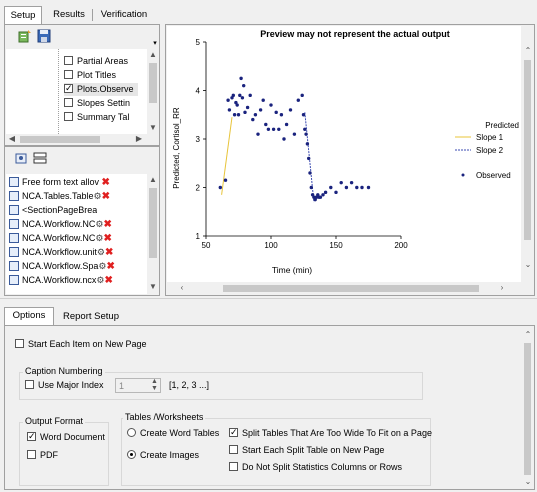 This screenshot has height=492, width=537. Describe the element at coordinates (268, 157) in the screenshot. I see `chart-slope-lines` at that location.